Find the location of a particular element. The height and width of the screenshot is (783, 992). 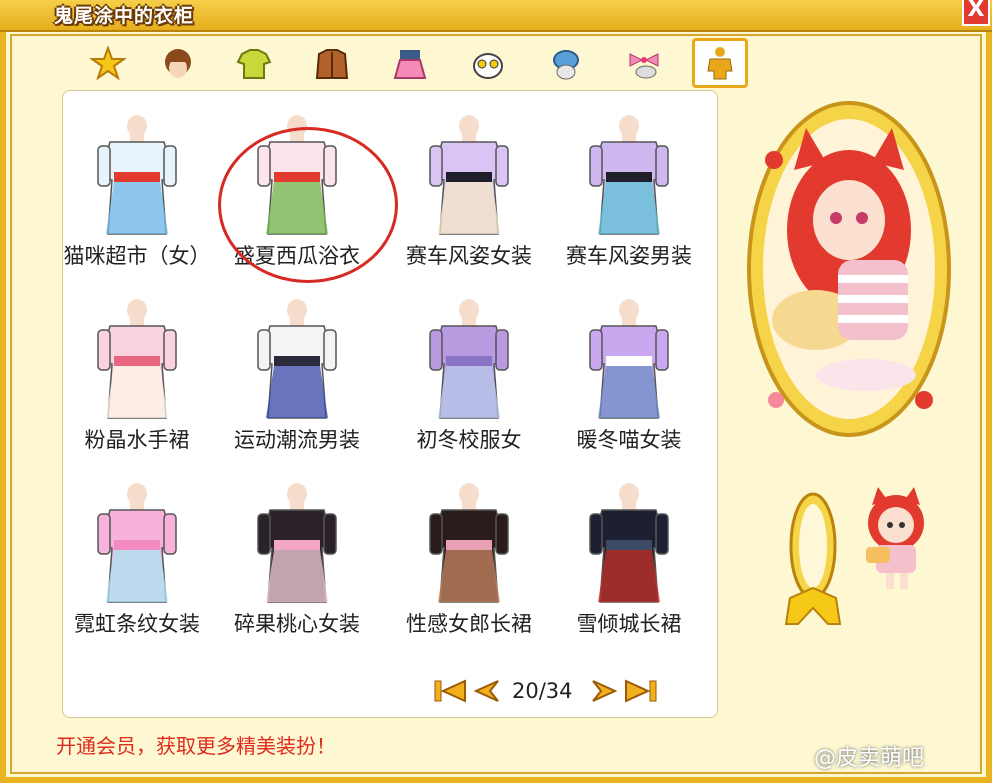

skirt-icon is located at coordinates (410, 64).